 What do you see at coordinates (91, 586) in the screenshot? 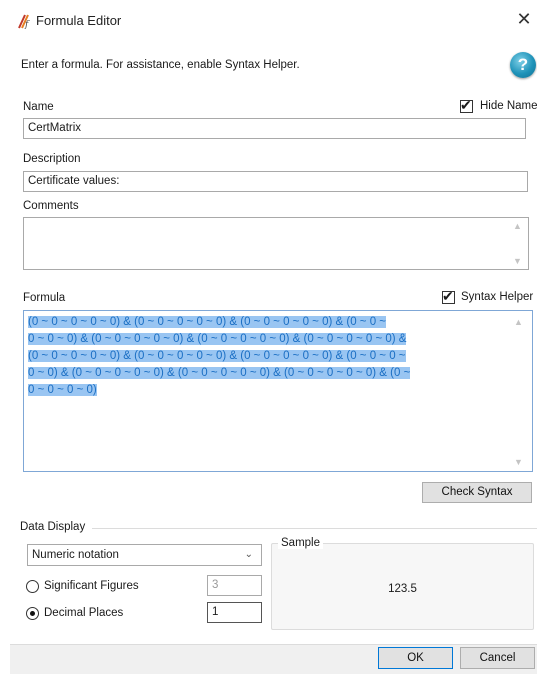
I see `significant-figures-label: Significant Figures` at bounding box center [91, 586].